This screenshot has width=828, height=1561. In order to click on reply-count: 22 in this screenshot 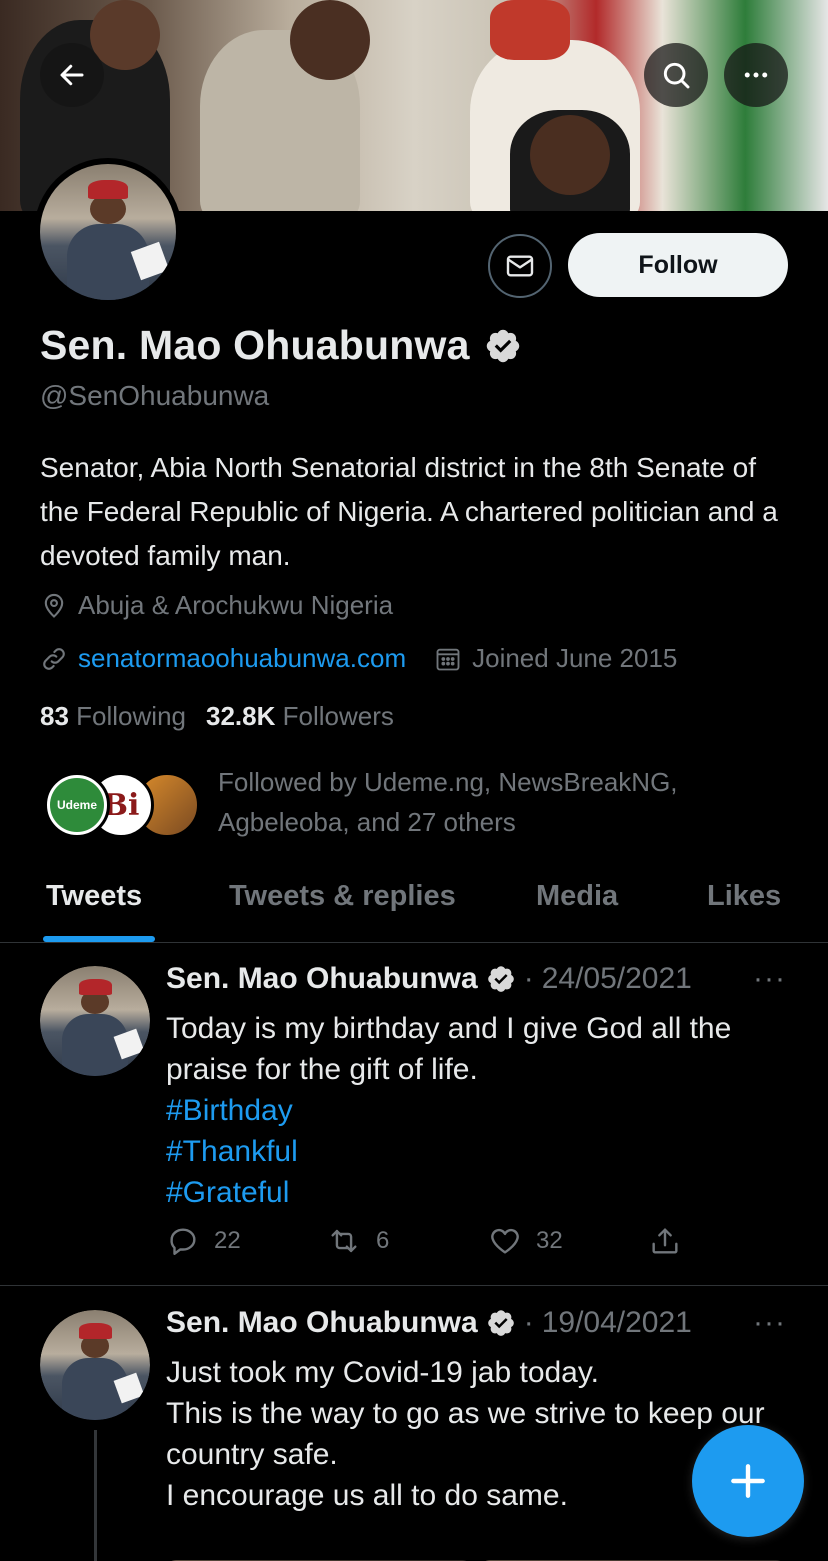, I will do `click(227, 1240)`.